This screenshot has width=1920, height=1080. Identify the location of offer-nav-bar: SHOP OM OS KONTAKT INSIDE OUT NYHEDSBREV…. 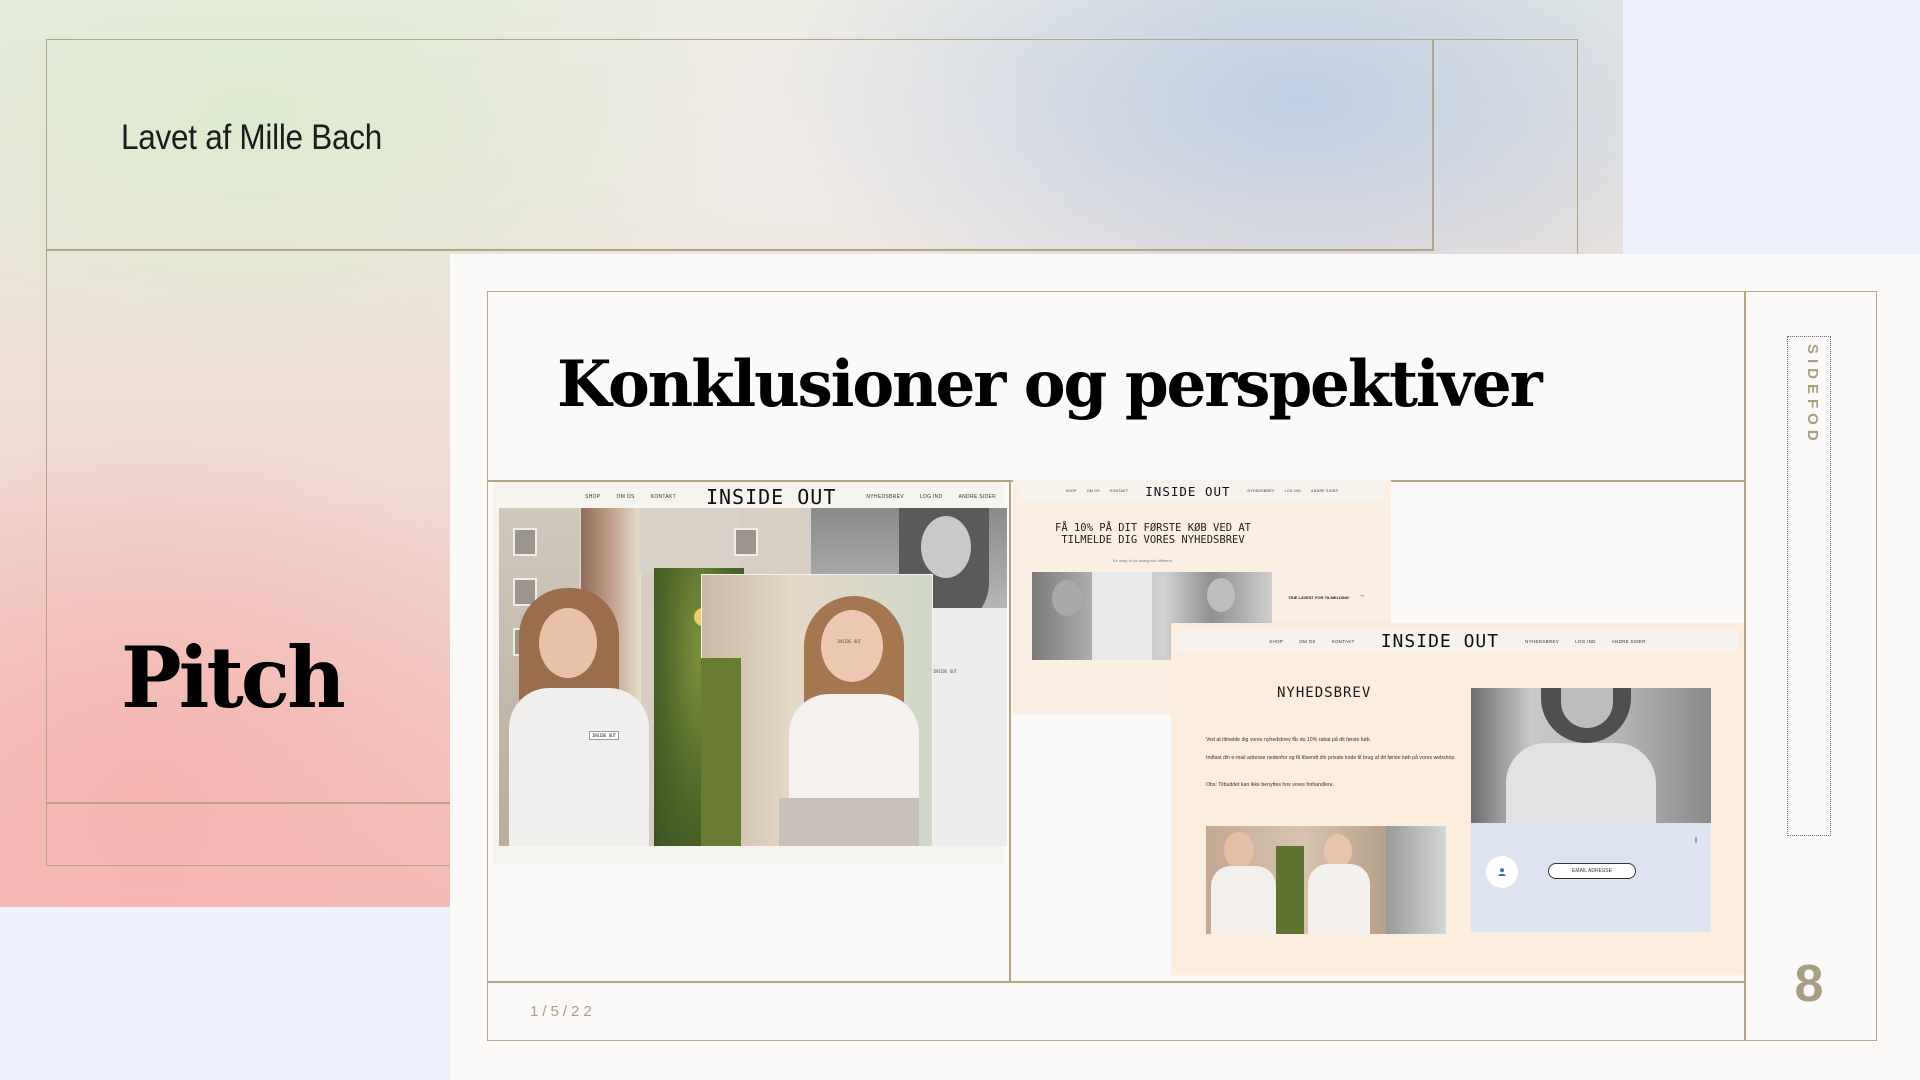
(1202, 491).